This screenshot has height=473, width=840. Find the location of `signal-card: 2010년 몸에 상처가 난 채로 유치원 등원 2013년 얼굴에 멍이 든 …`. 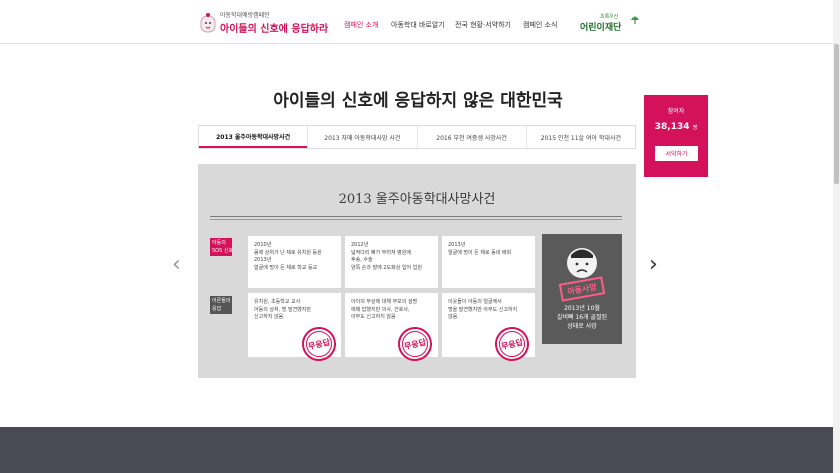

signal-card: 2010년 몸에 상처가 난 채로 유치원 등원 2013년 얼굴에 멍이 든 … is located at coordinates (294, 262).